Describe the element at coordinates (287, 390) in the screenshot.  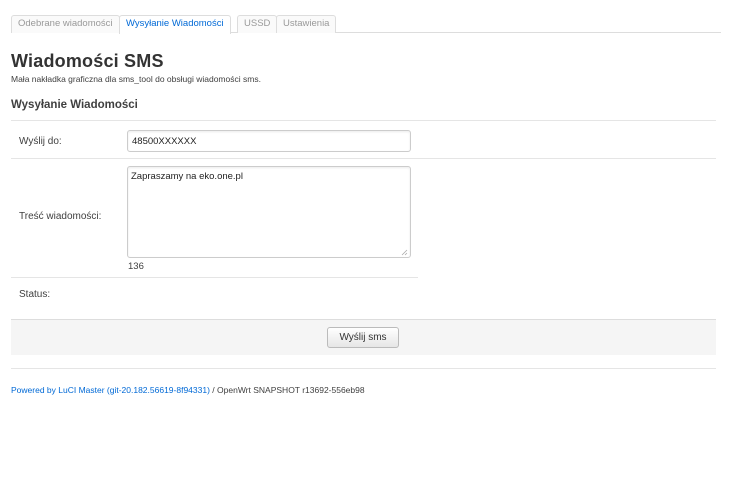
I see `version-text: / OpenWrt SNAPSHOT r13692-556eb98` at that location.